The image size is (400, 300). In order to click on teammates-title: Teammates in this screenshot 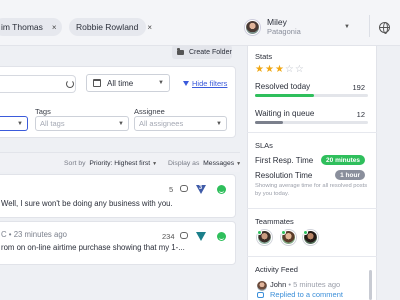, I will do `click(274, 221)`.